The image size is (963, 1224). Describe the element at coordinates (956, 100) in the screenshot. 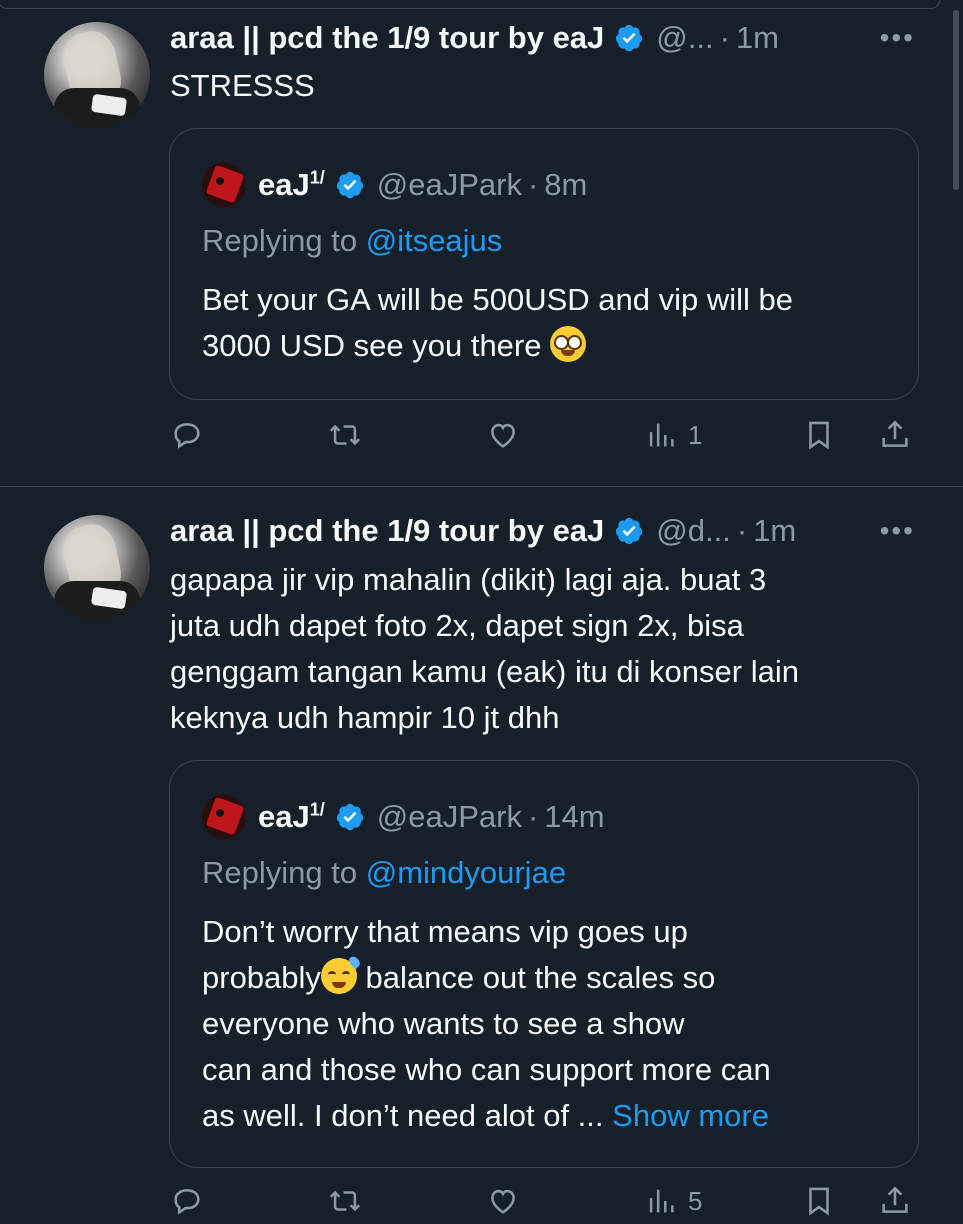

I see `scrollbar` at that location.